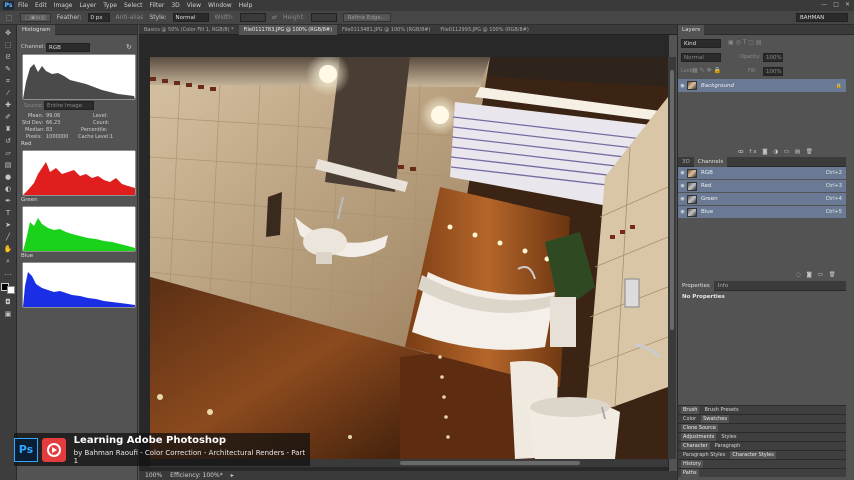 The image size is (854, 480). I want to click on tab-properties: Properties, so click(696, 285).